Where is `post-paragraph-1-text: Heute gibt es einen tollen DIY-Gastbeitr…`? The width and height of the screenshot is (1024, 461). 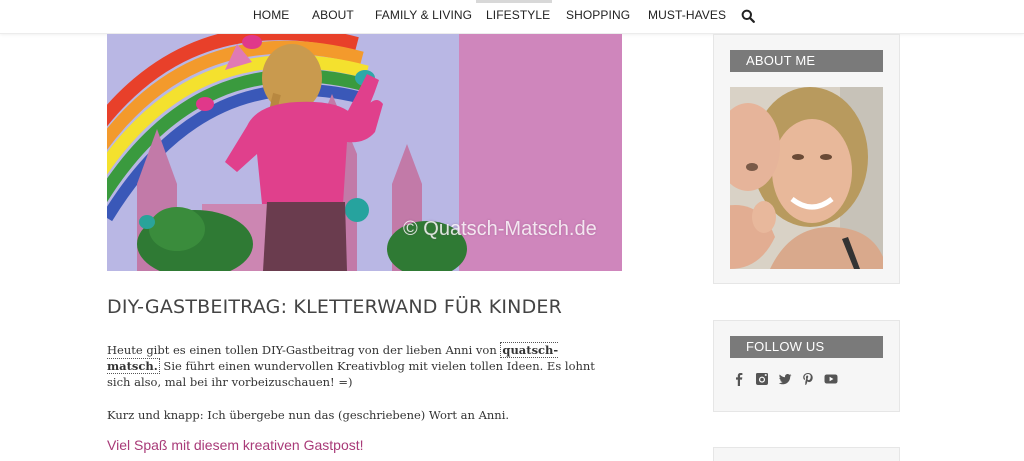
post-paragraph-1-text: Heute gibt es einen tollen DIY-Gastbeitr… is located at coordinates (304, 350).